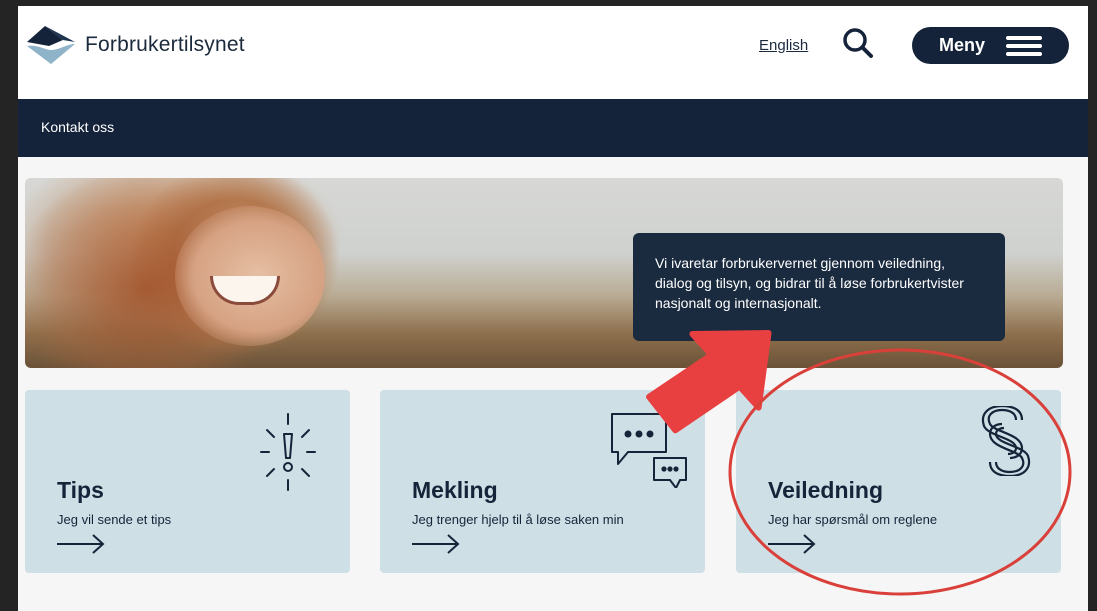 This screenshot has height=611, width=1097. What do you see at coordinates (1024, 46) in the screenshot?
I see `hamburger-icon` at bounding box center [1024, 46].